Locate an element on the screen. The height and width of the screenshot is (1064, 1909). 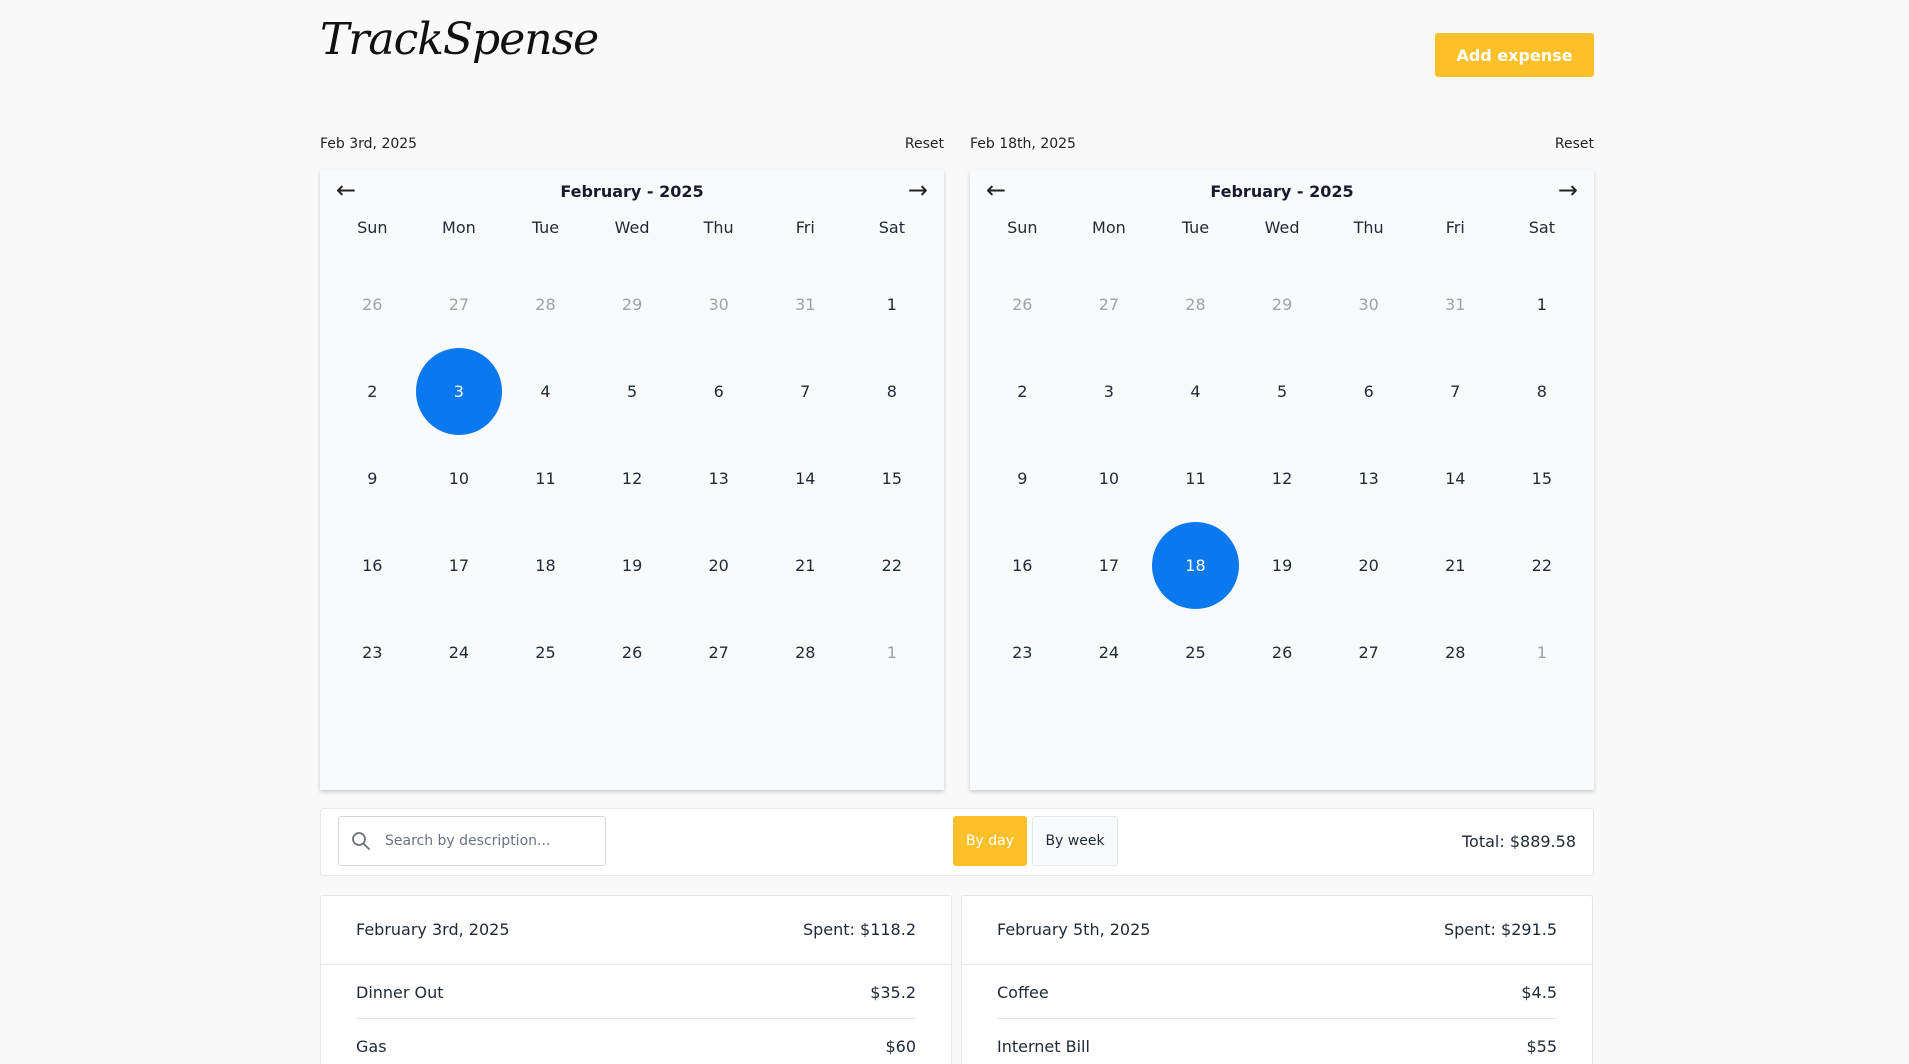
calendar-day: 3 is located at coordinates (1109, 391).